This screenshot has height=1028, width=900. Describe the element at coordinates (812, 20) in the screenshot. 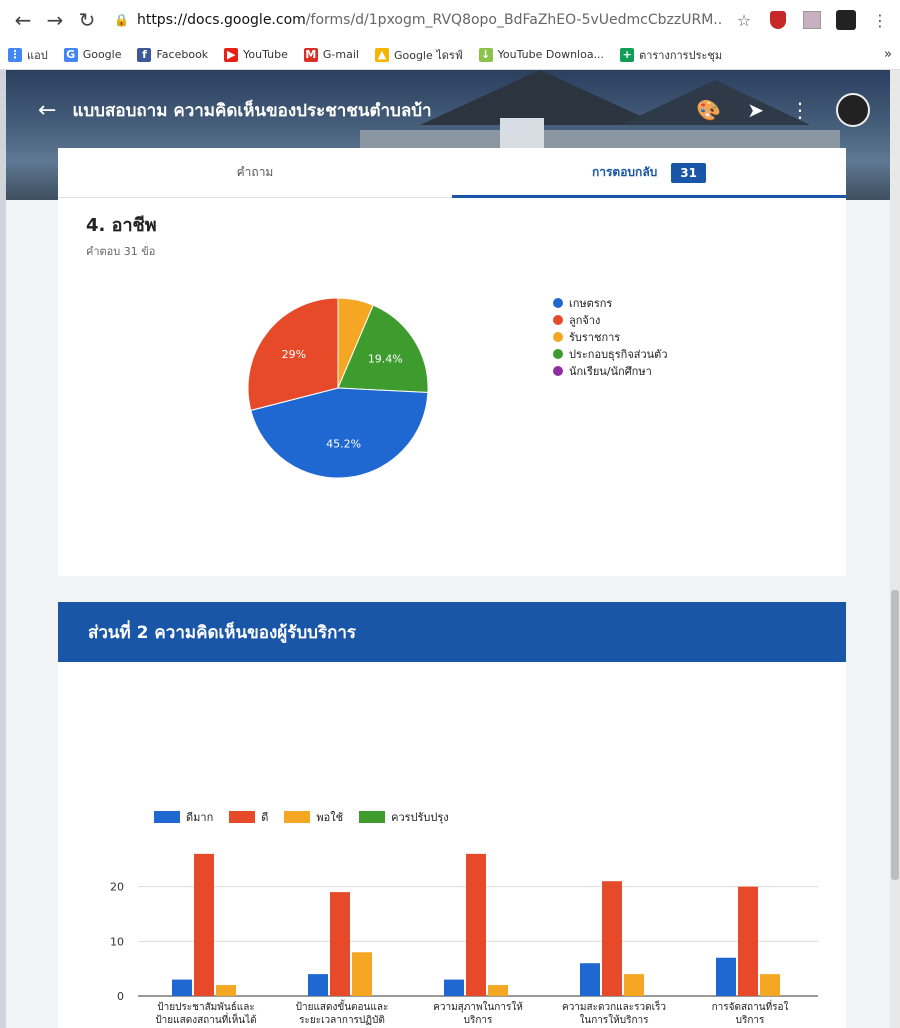

I see `extension-icon` at that location.